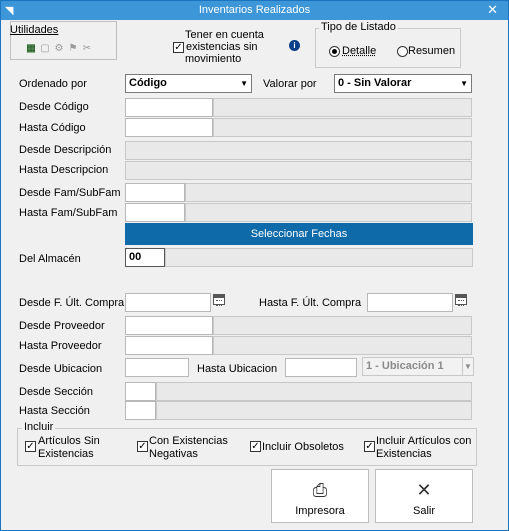 This screenshot has width=509, height=531. I want to click on incluir-group, so click(247, 447).